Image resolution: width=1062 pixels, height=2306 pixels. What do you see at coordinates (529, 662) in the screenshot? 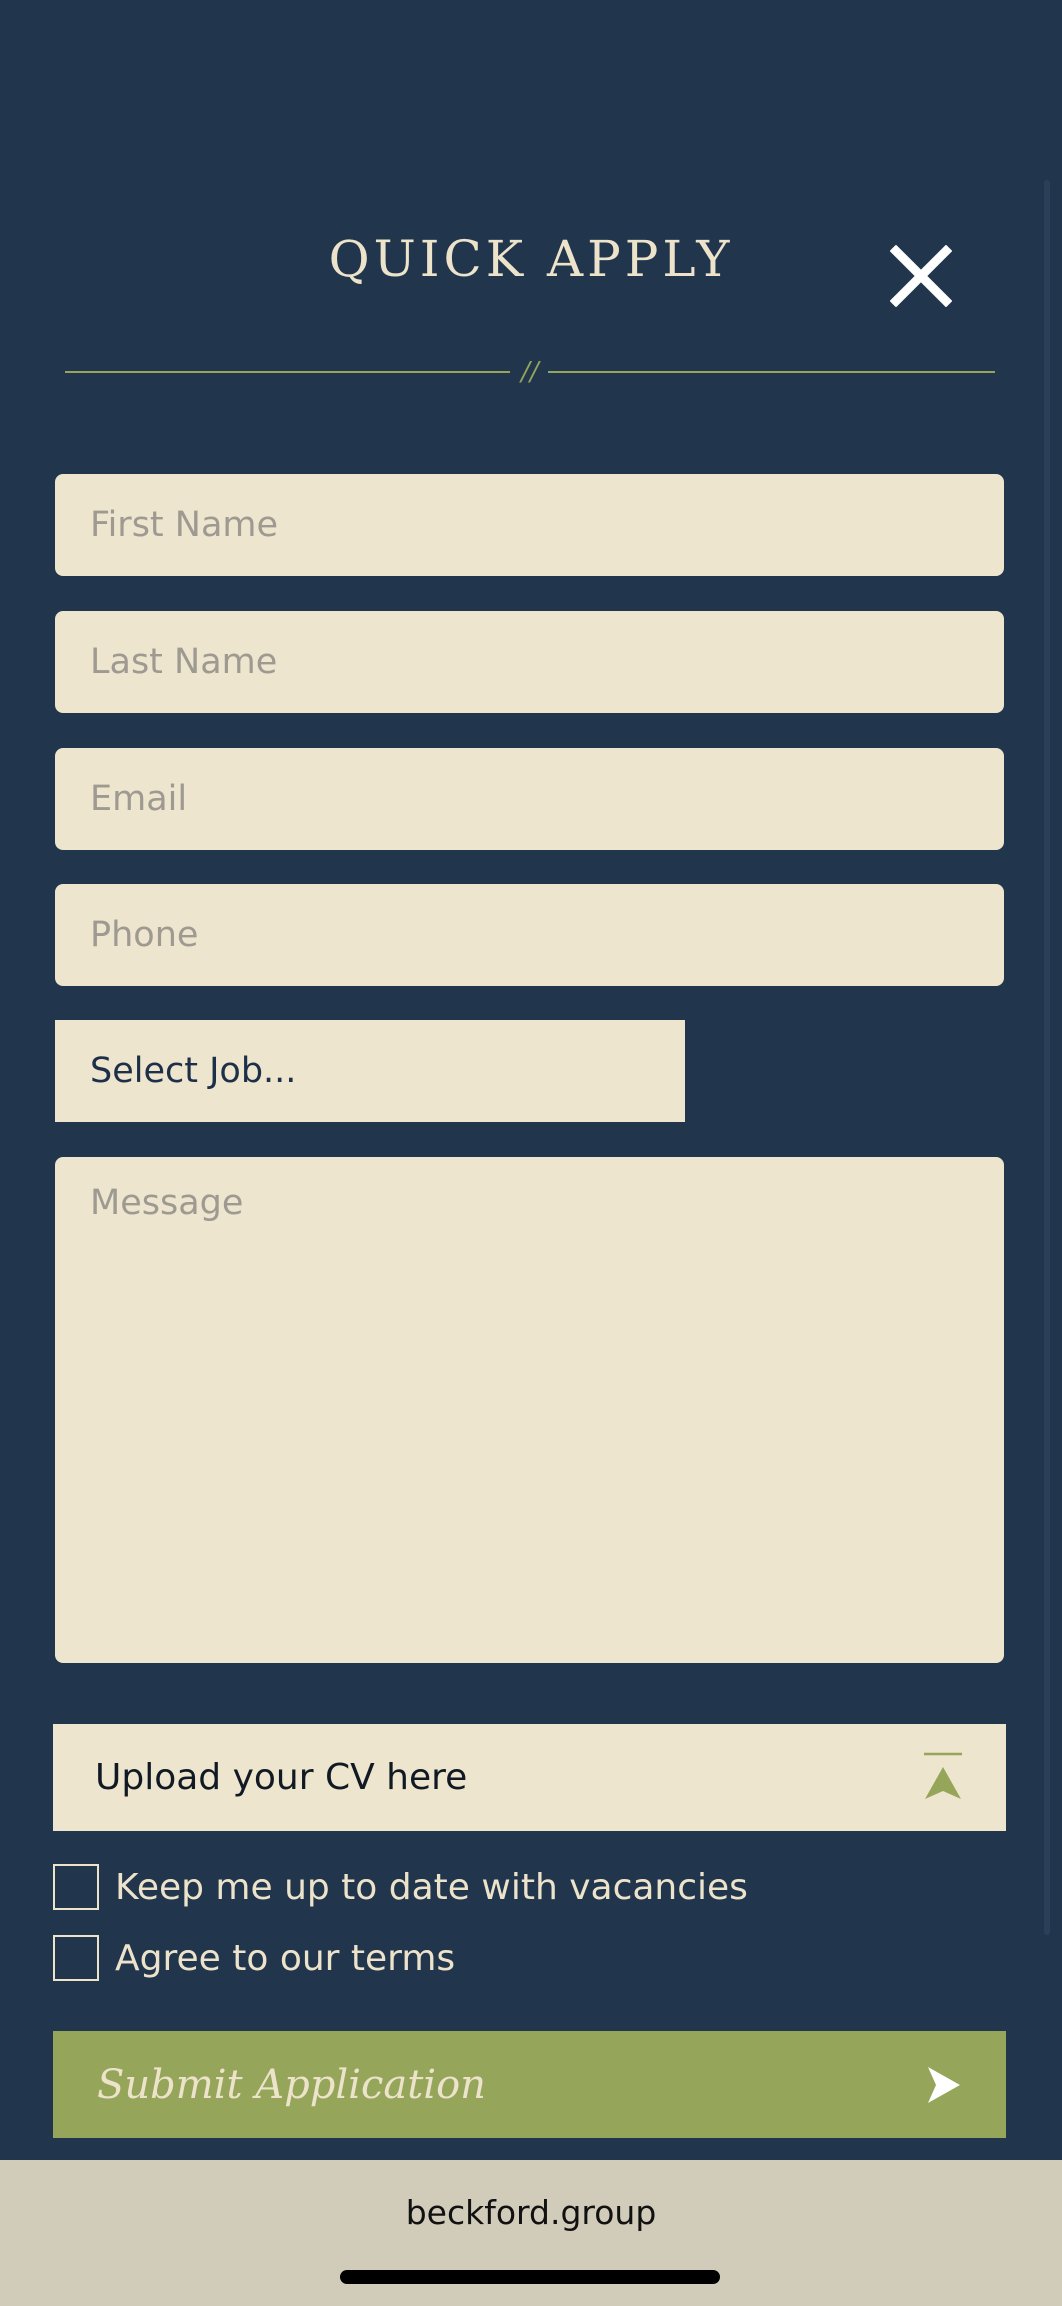
I see `last-name-field: Last Name` at bounding box center [529, 662].